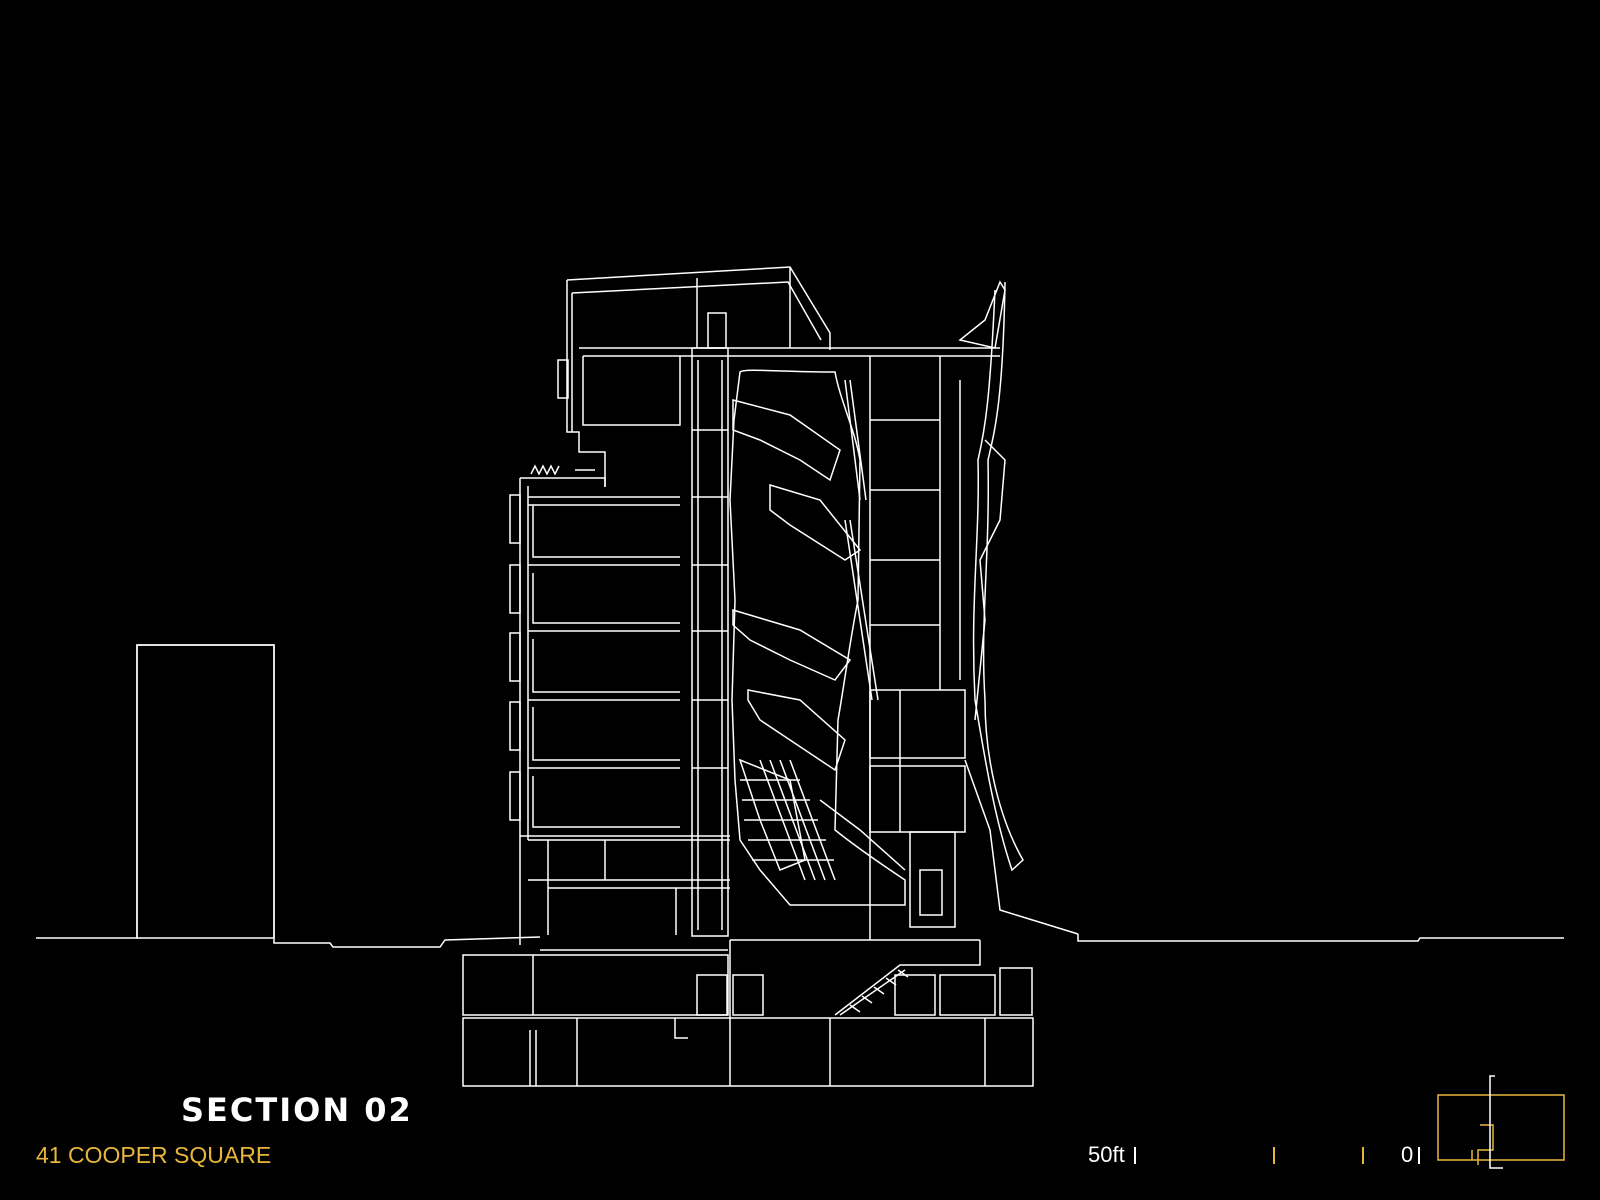  I want to click on basement, so click(748, 1013).